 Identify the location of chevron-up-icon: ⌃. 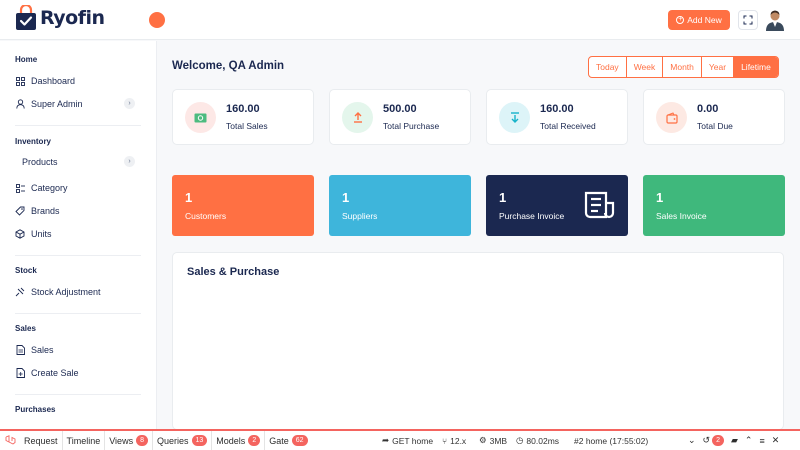
(749, 440).